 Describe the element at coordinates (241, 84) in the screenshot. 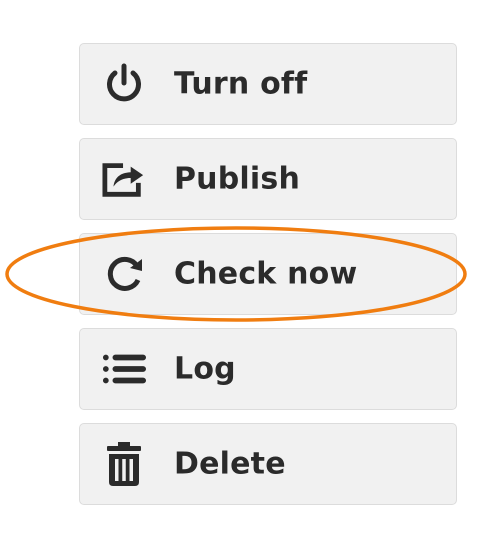

I see `turn-off-label: Turn off` at that location.